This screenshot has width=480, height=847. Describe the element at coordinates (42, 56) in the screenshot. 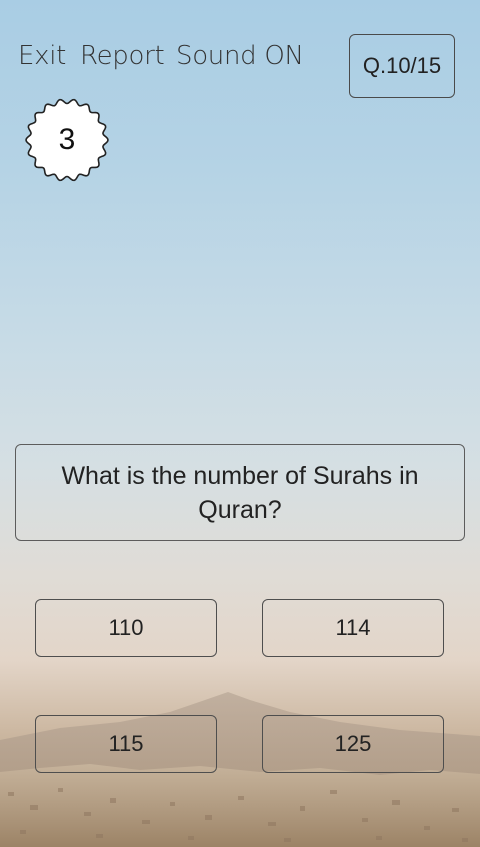

I see `exit-button: Exit` at that location.